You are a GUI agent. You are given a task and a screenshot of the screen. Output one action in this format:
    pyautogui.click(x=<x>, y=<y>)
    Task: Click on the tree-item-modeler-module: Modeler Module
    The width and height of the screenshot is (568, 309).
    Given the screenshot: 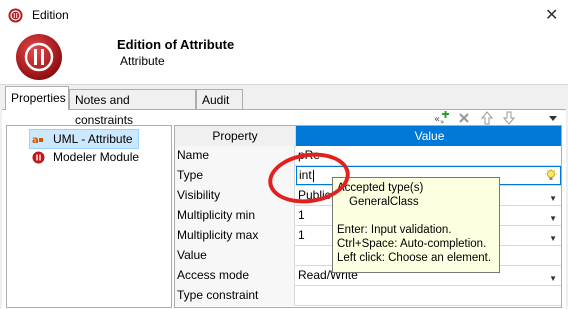 What is the action you would take?
    pyautogui.click(x=99, y=157)
    